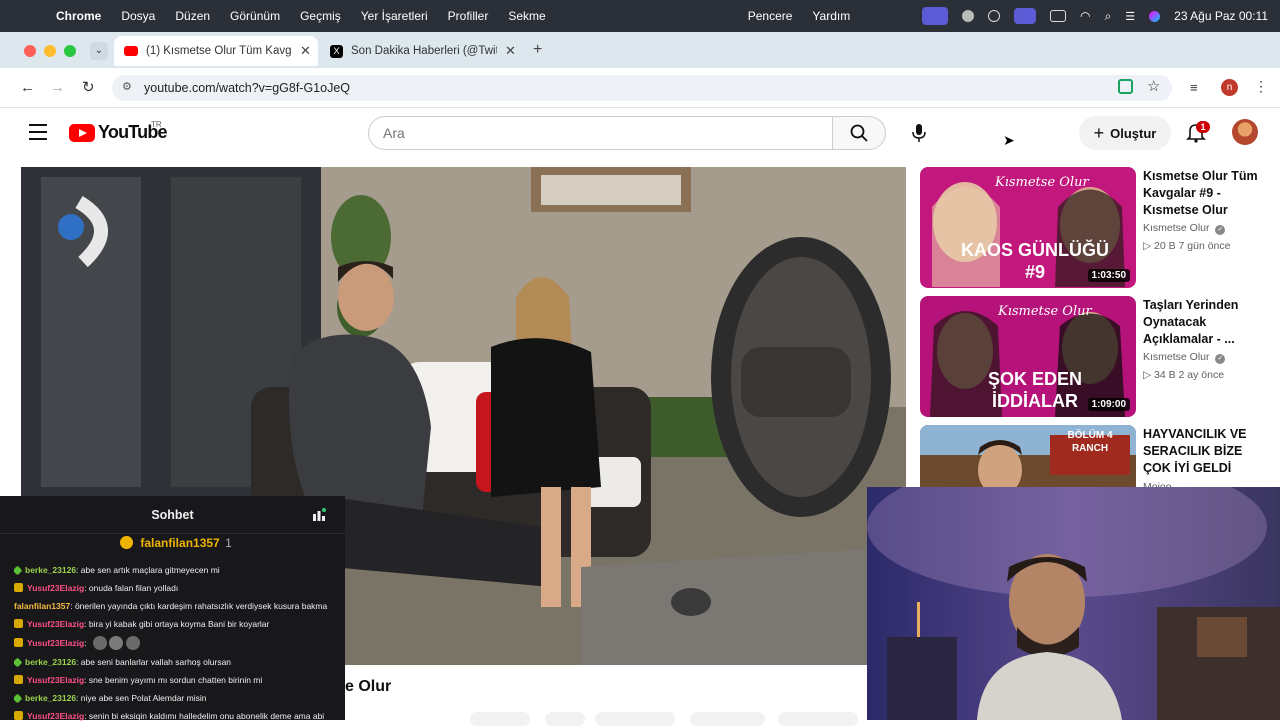 The height and width of the screenshot is (726, 1280). What do you see at coordinates (141, 698) in the screenshot?
I see `chat-text: : niye abe sen Polat Alemdar misin` at bounding box center [141, 698].